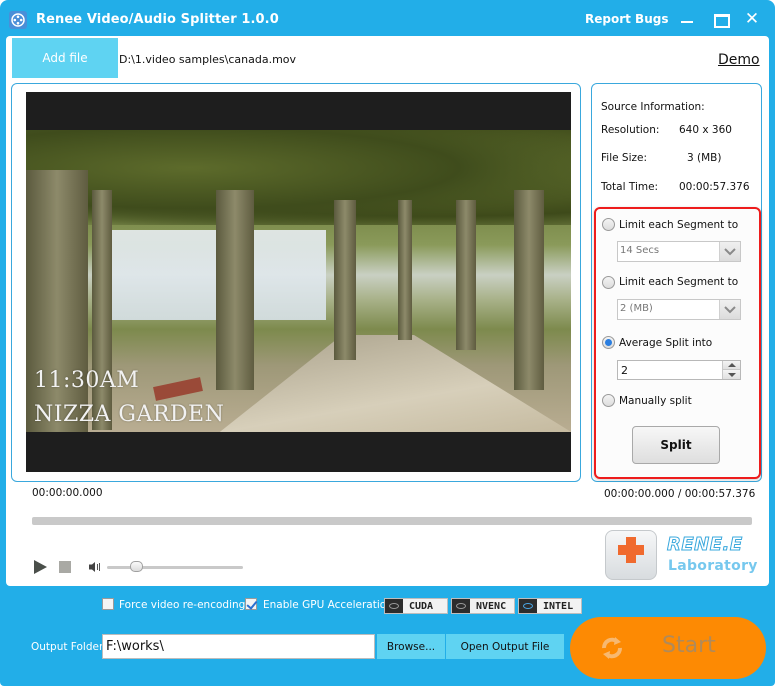  What do you see at coordinates (129, 414) in the screenshot?
I see `video-overlay-place: NIZZA GARDEN` at bounding box center [129, 414].